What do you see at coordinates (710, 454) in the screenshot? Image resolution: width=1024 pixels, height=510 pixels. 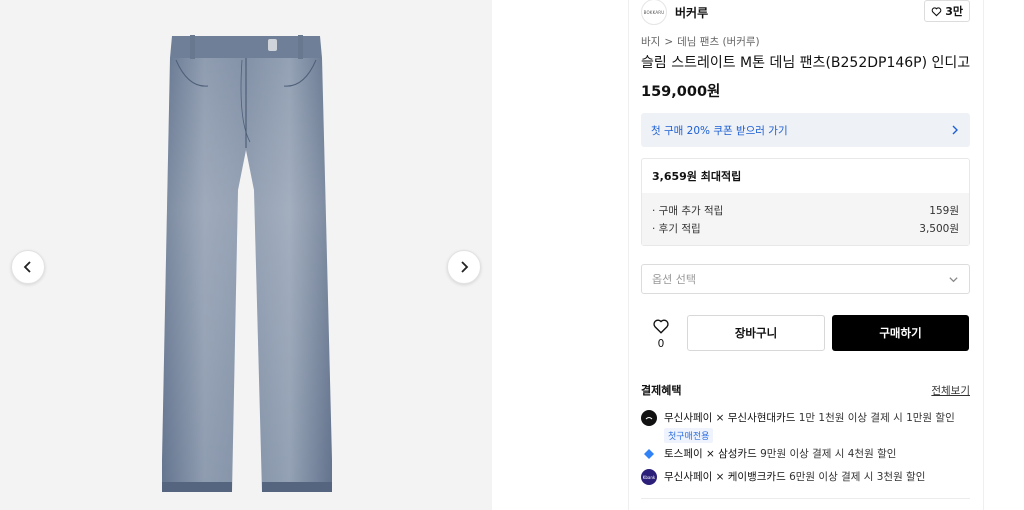 I see `benefit-partner: 토스페이 × 삼성카드` at bounding box center [710, 454].